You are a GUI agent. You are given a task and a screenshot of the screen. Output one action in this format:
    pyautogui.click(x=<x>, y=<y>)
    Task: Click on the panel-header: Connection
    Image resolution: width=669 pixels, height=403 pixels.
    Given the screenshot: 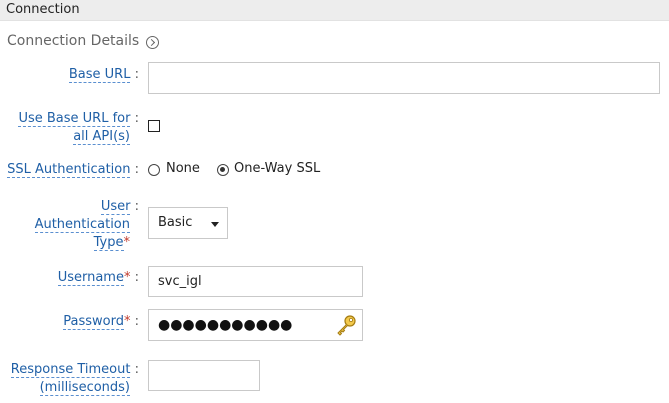 What is the action you would take?
    pyautogui.click(x=334, y=10)
    